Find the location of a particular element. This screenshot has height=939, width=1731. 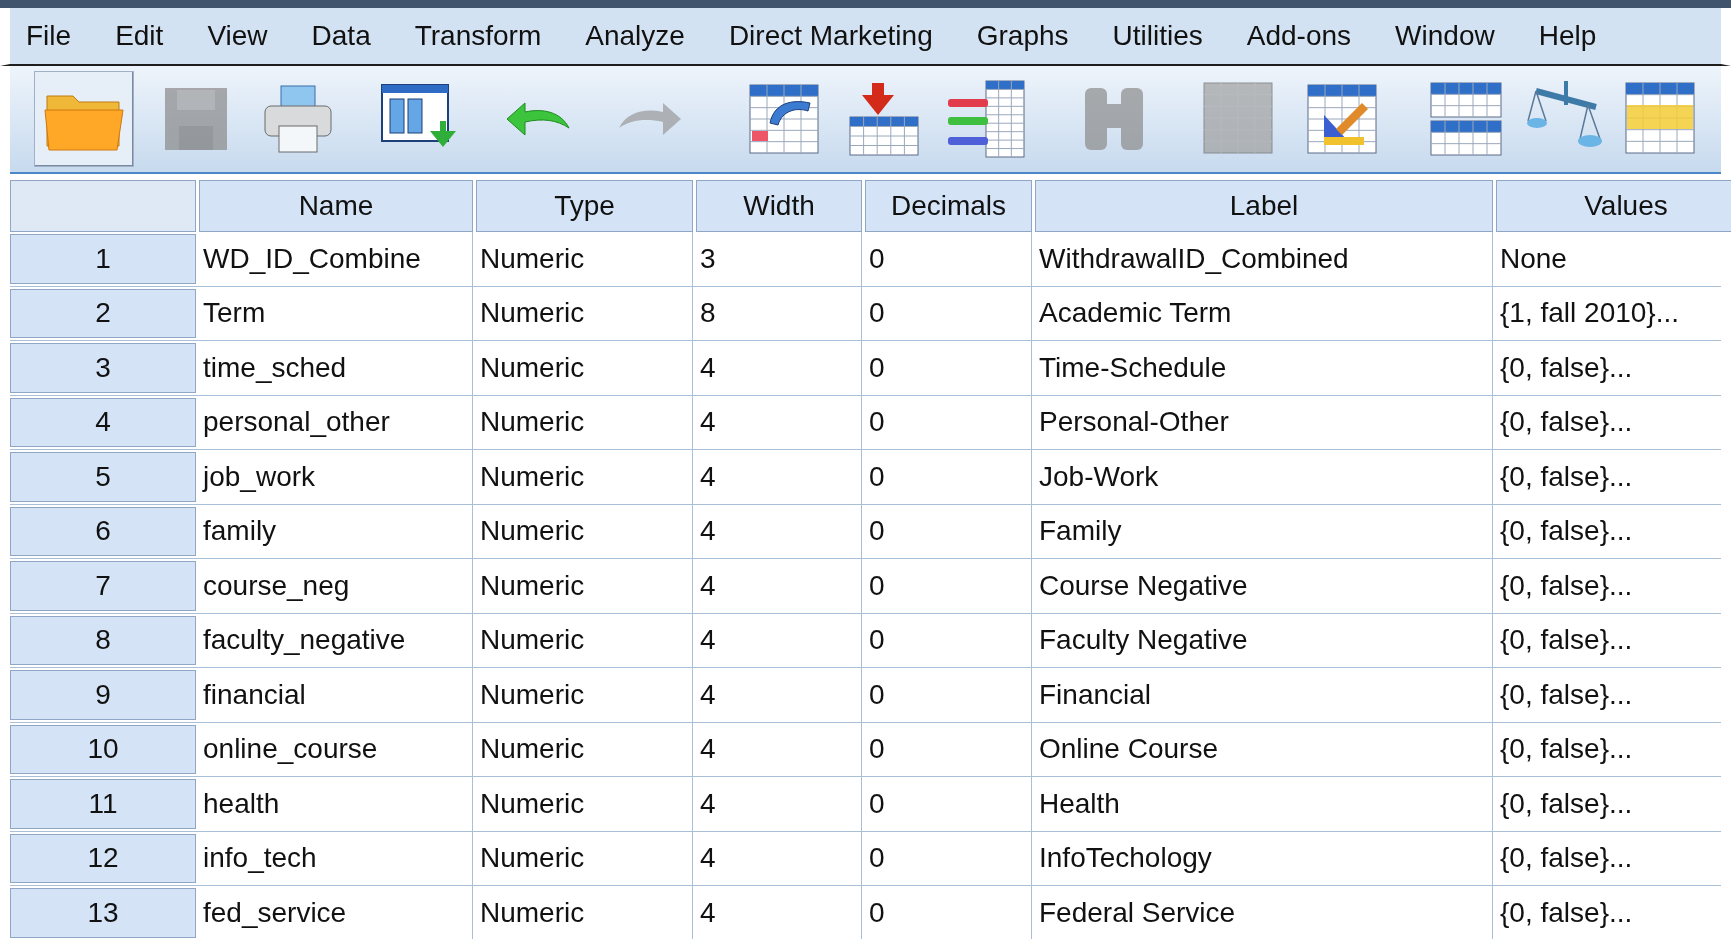

table-cell: personal_other is located at coordinates (336, 422).